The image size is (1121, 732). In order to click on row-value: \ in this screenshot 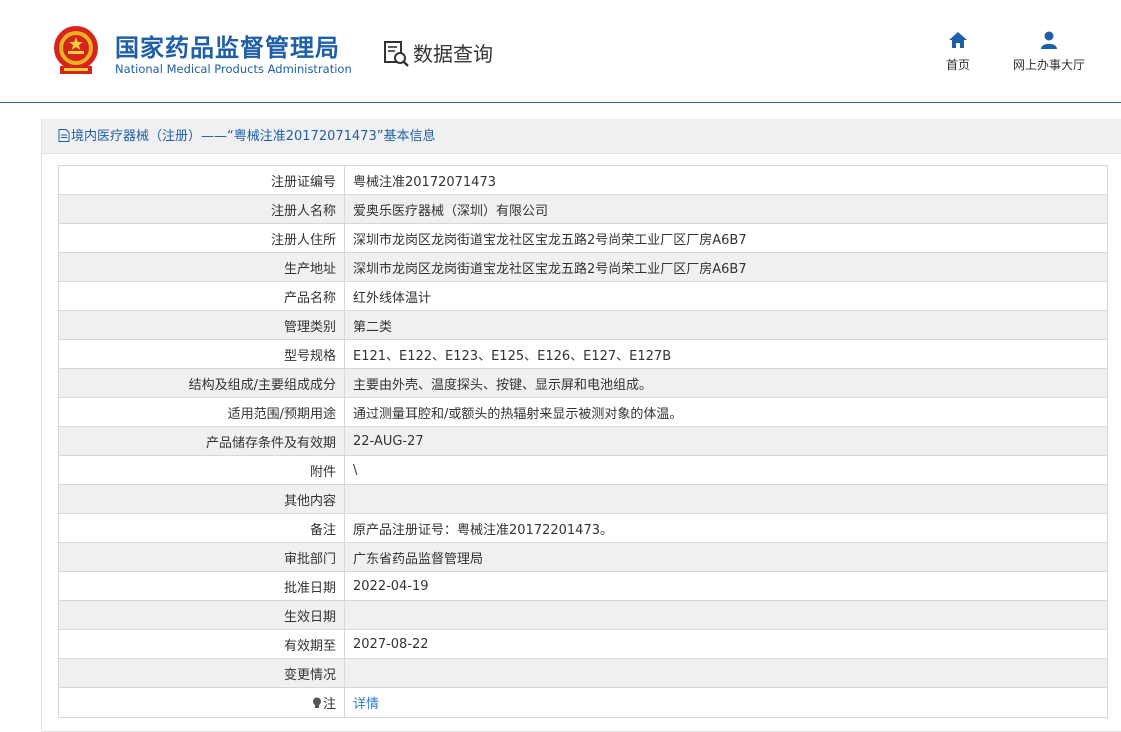, I will do `click(726, 470)`.